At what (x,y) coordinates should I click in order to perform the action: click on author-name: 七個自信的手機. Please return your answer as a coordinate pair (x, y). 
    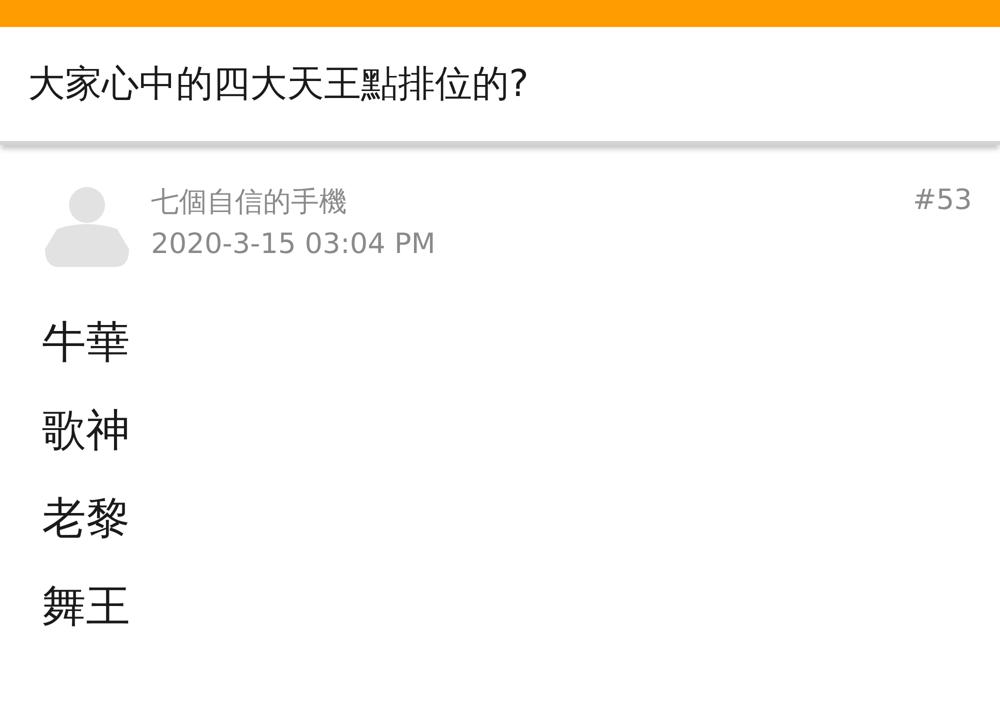
    Looking at the image, I should click on (521, 202).